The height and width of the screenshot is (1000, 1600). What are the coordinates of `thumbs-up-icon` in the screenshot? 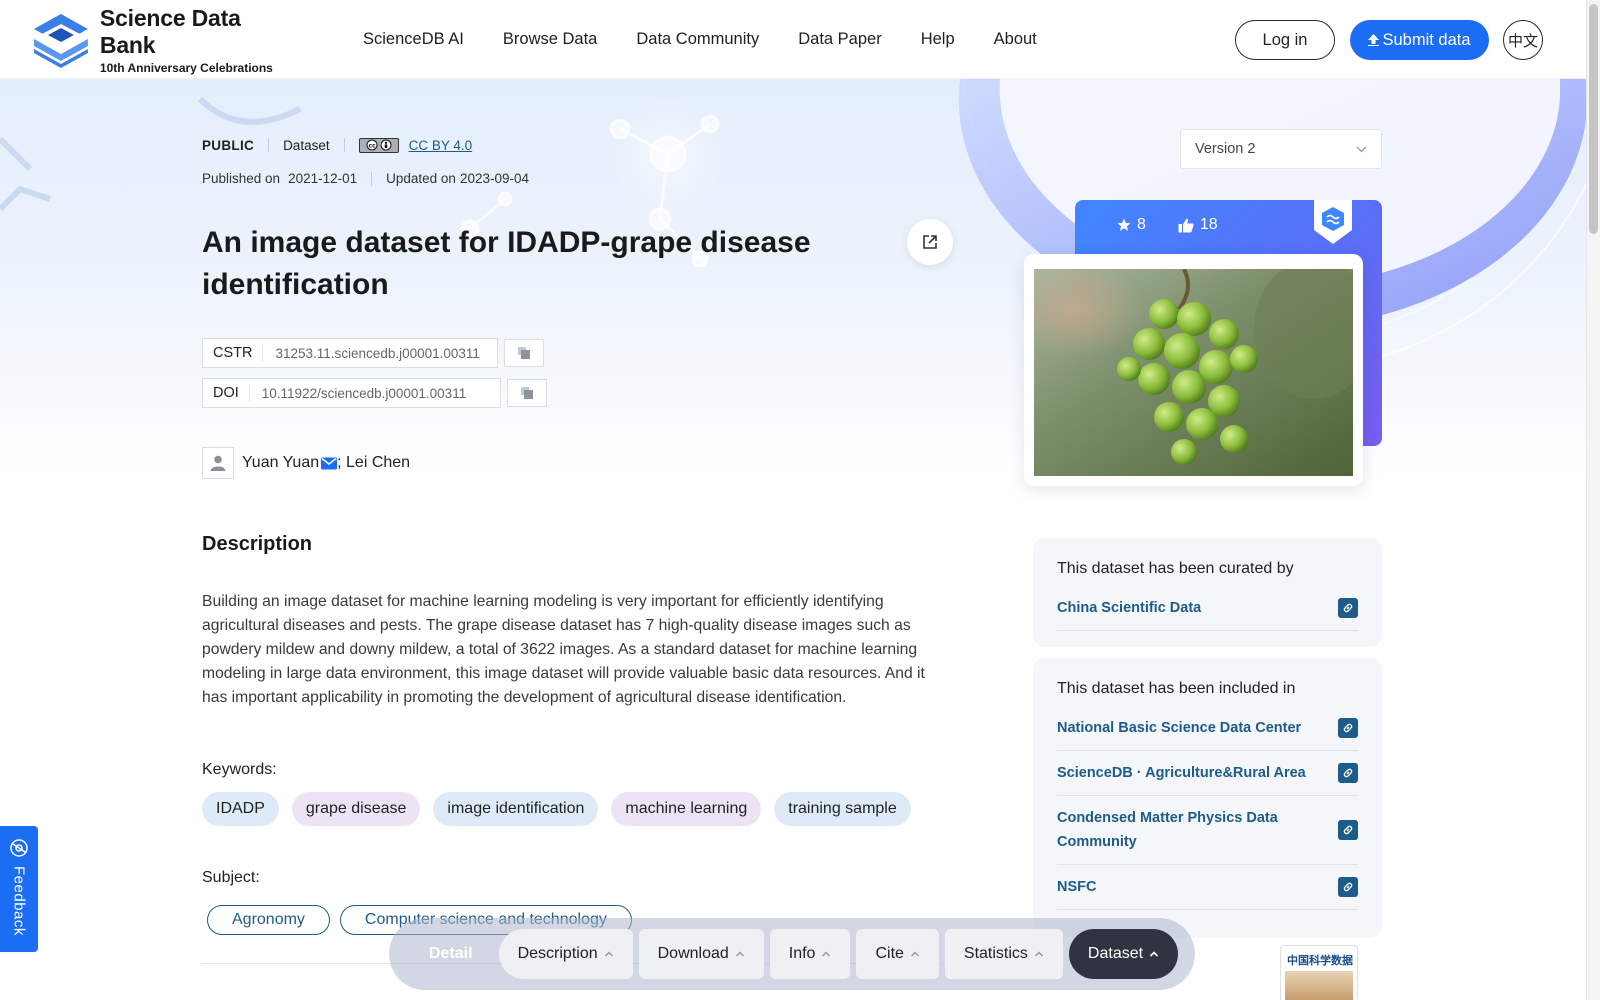 It's located at (1186, 225).